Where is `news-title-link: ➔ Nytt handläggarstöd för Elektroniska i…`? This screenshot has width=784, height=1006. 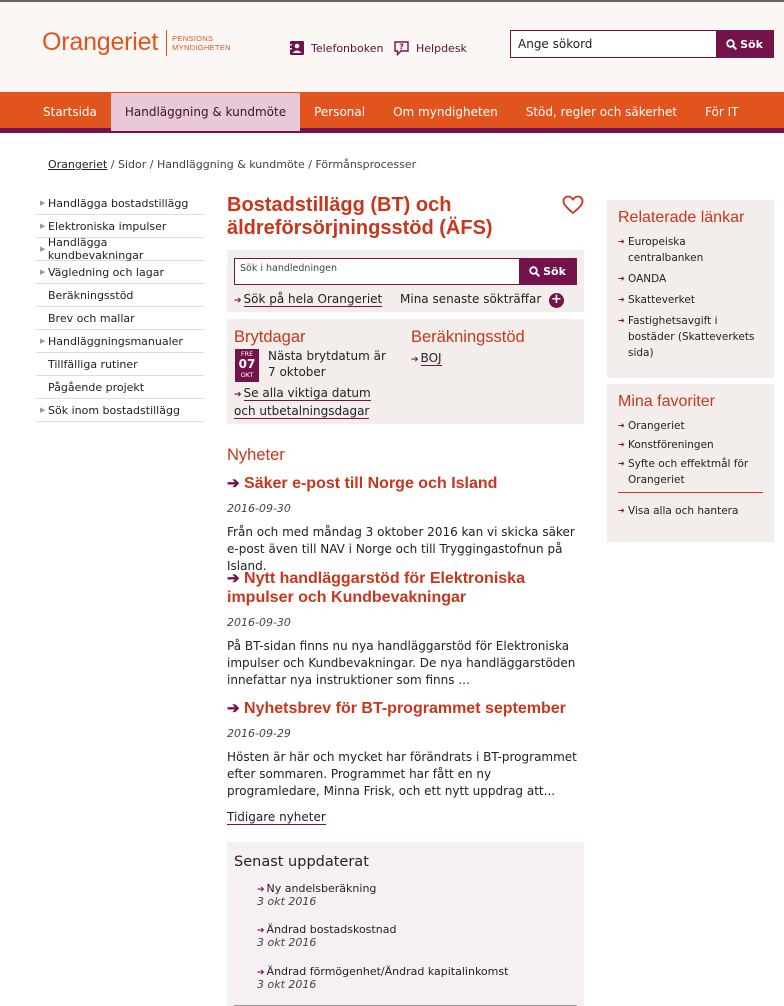 news-title-link: ➔ Nytt handläggarstöd för Elektroniska i… is located at coordinates (405, 588).